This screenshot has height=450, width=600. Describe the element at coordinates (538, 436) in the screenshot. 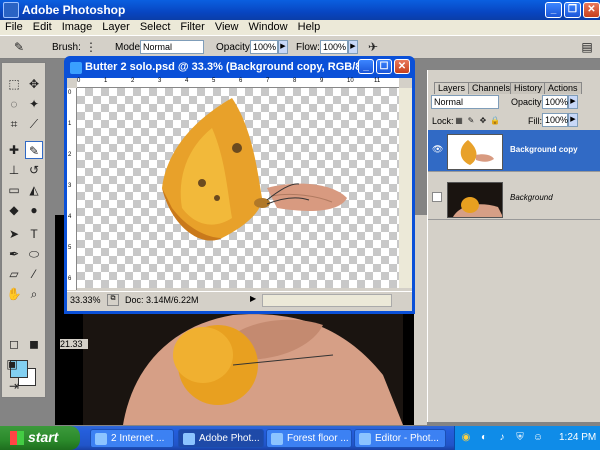

I see `tray-messenger-icon: ☺` at that location.